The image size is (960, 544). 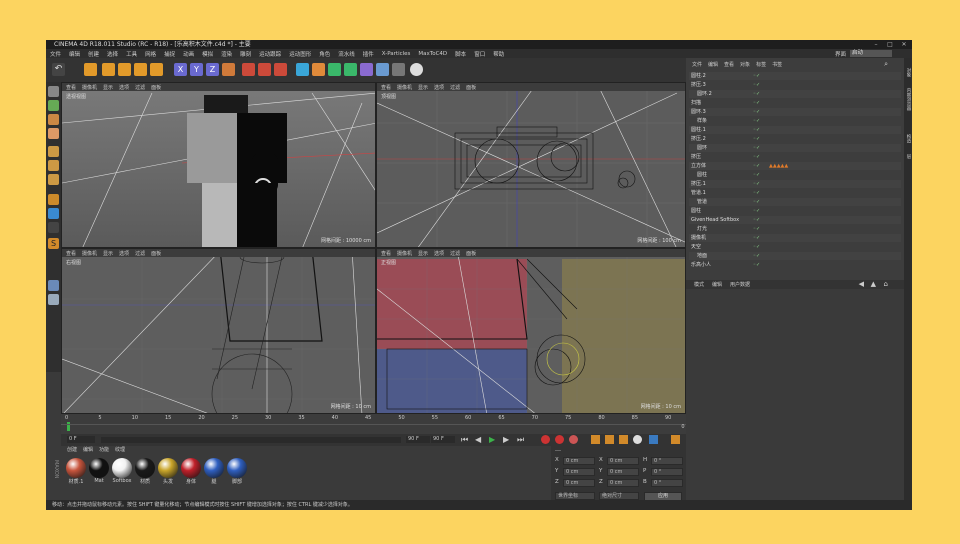 What do you see at coordinates (122, 471) in the screenshot?
I see `material-swatch: Softbox` at bounding box center [122, 471].